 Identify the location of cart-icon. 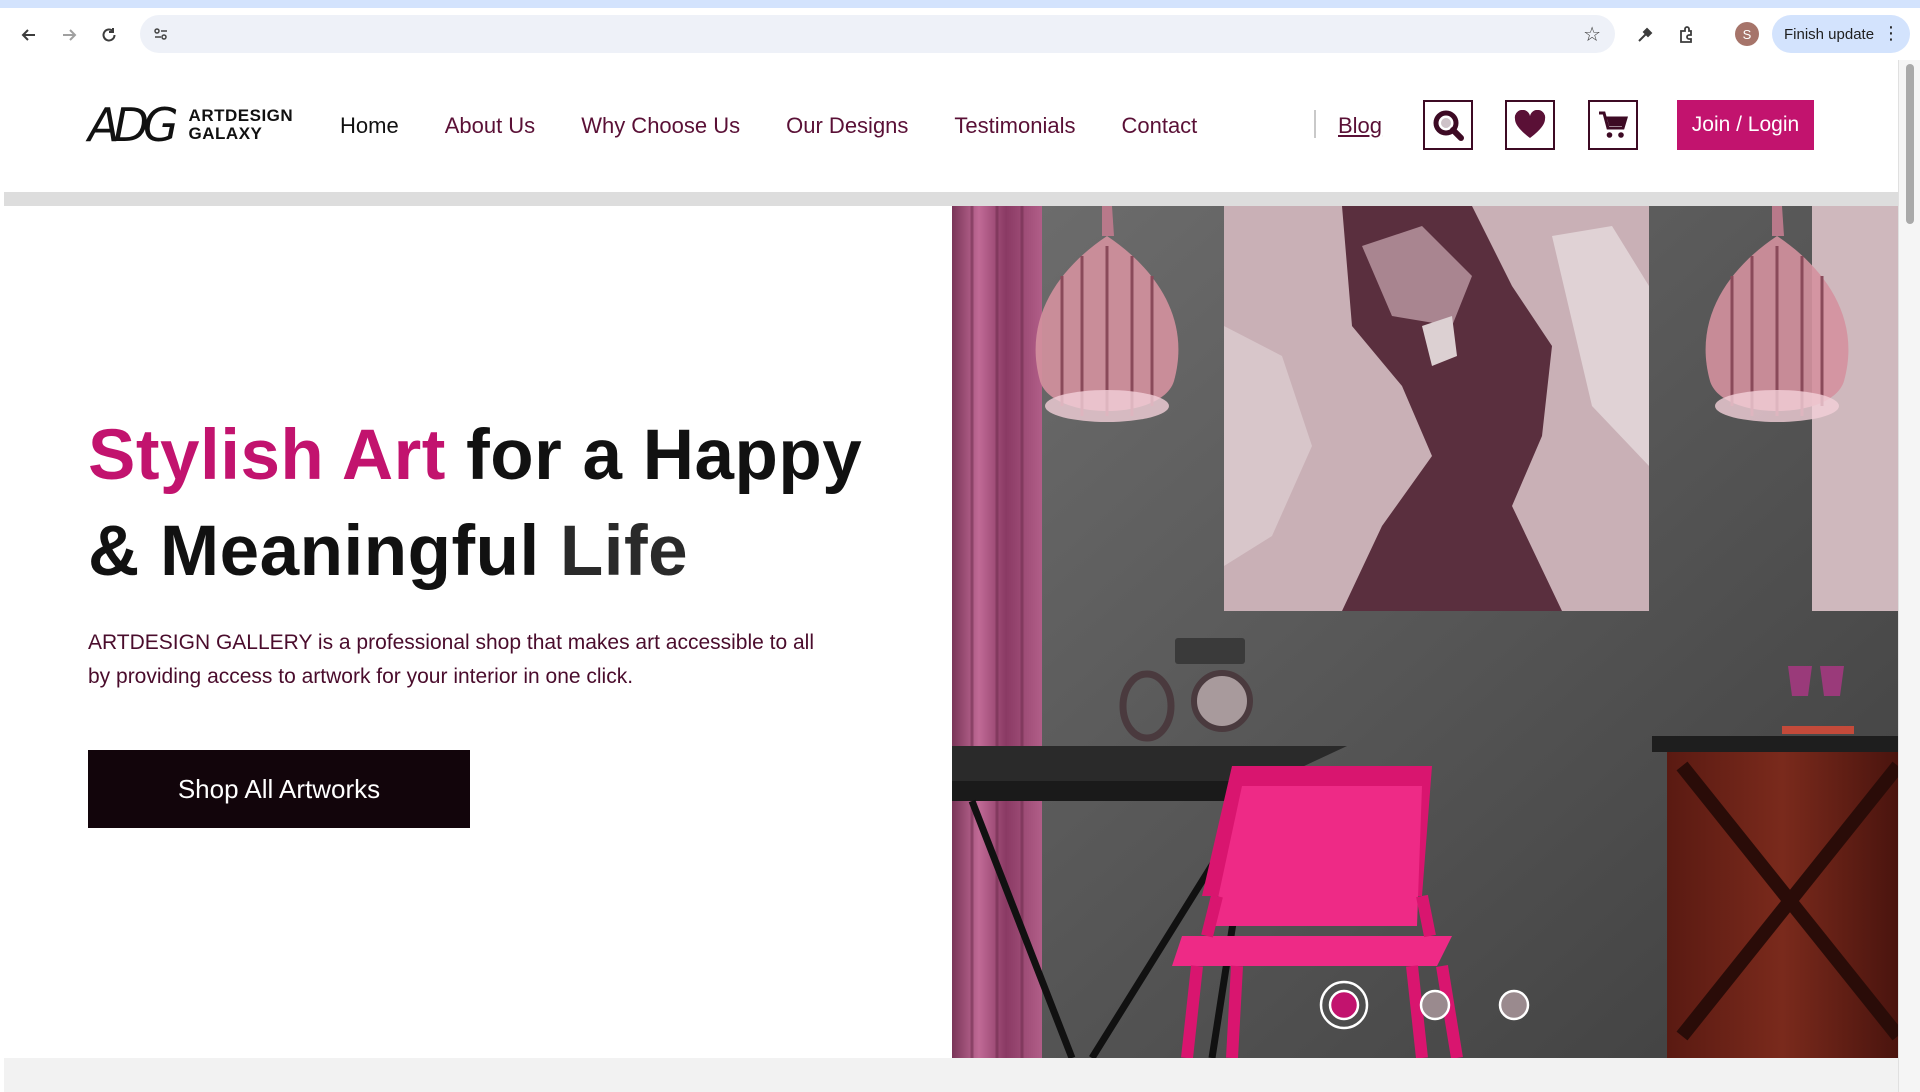
(1614, 124).